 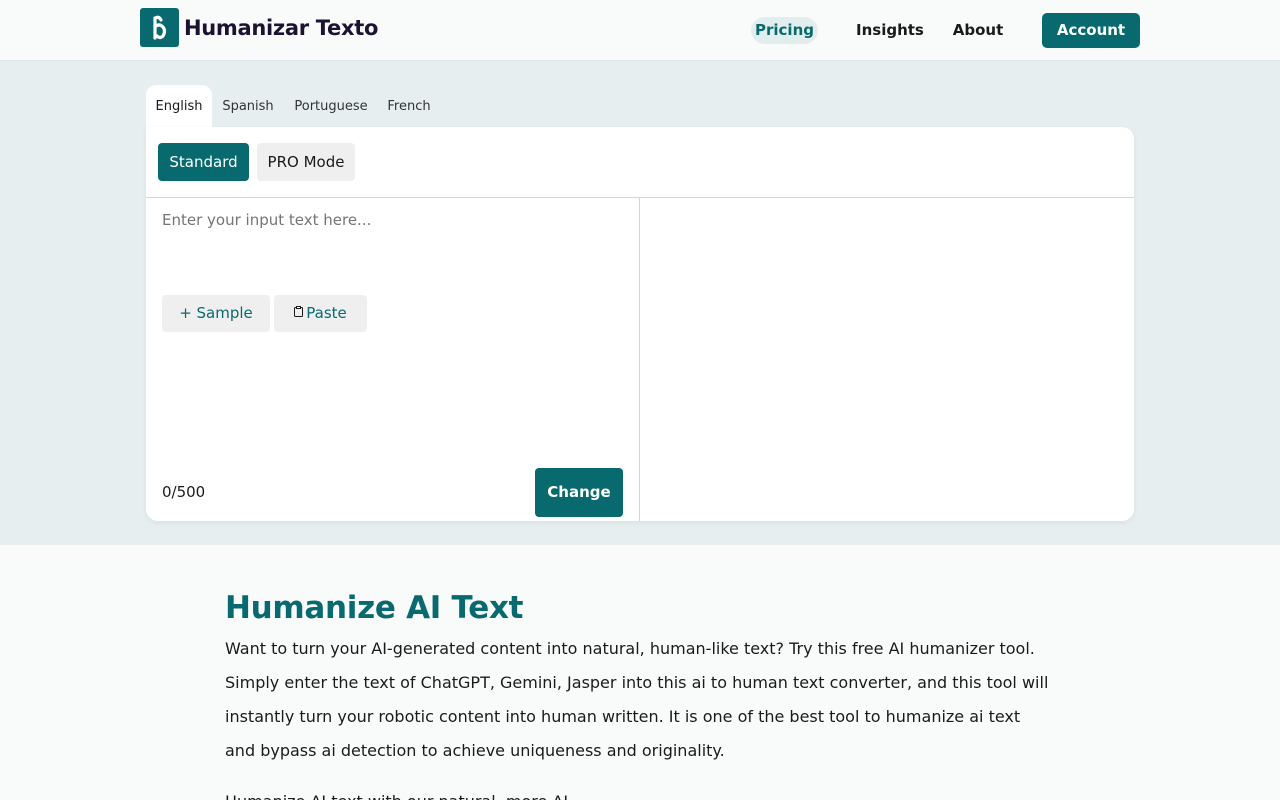 I want to click on paste-label: Paste, so click(x=326, y=313).